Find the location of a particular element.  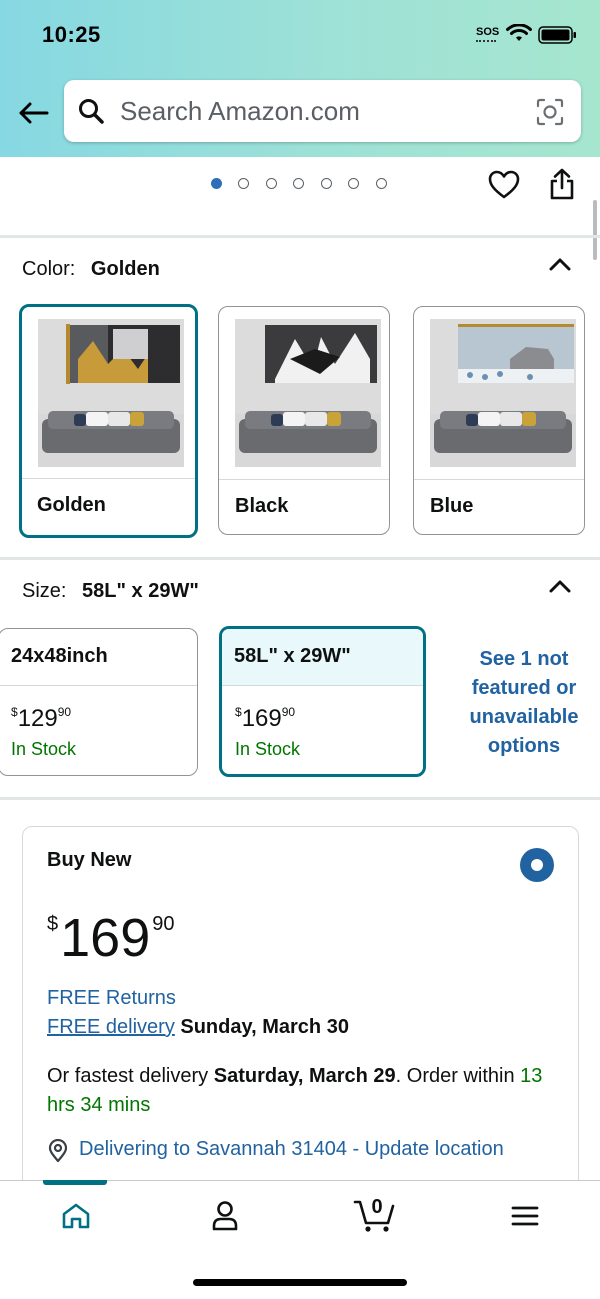

color-option-blue: Blue is located at coordinates (499, 420).